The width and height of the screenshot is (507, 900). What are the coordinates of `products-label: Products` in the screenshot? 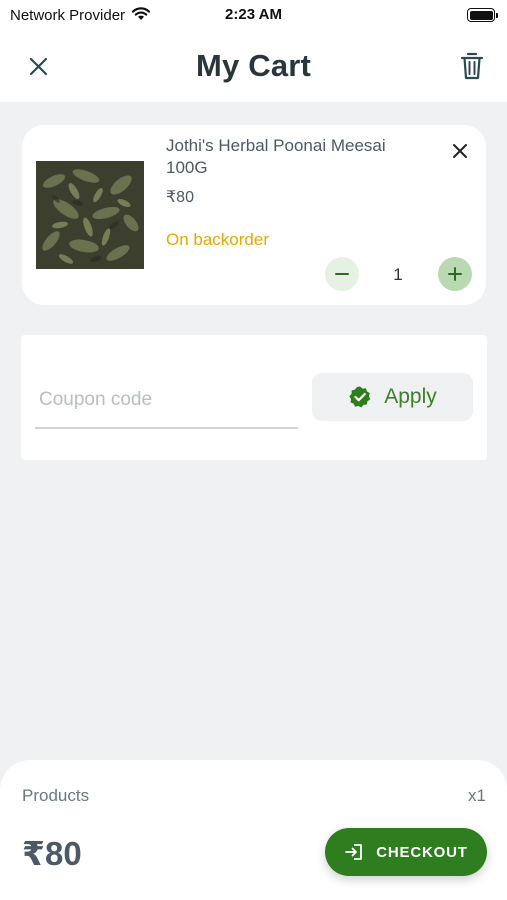 It's located at (56, 795).